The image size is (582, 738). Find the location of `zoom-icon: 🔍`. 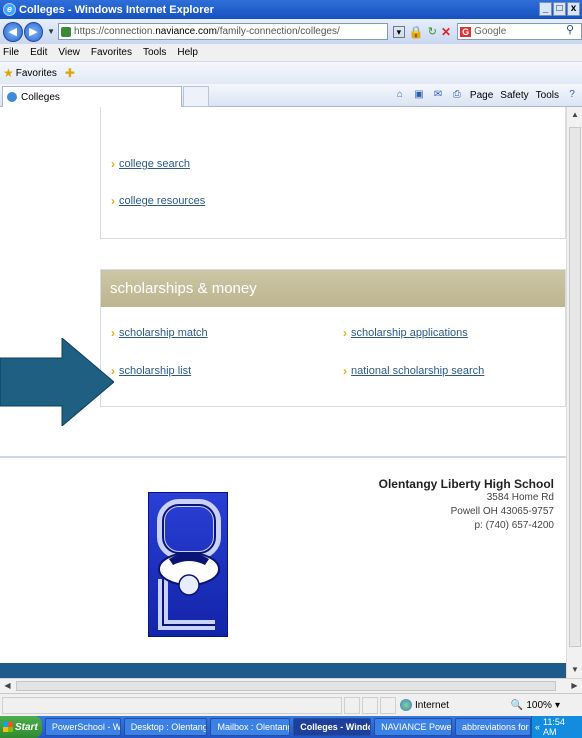

zoom-icon: 🔍 is located at coordinates (517, 705).